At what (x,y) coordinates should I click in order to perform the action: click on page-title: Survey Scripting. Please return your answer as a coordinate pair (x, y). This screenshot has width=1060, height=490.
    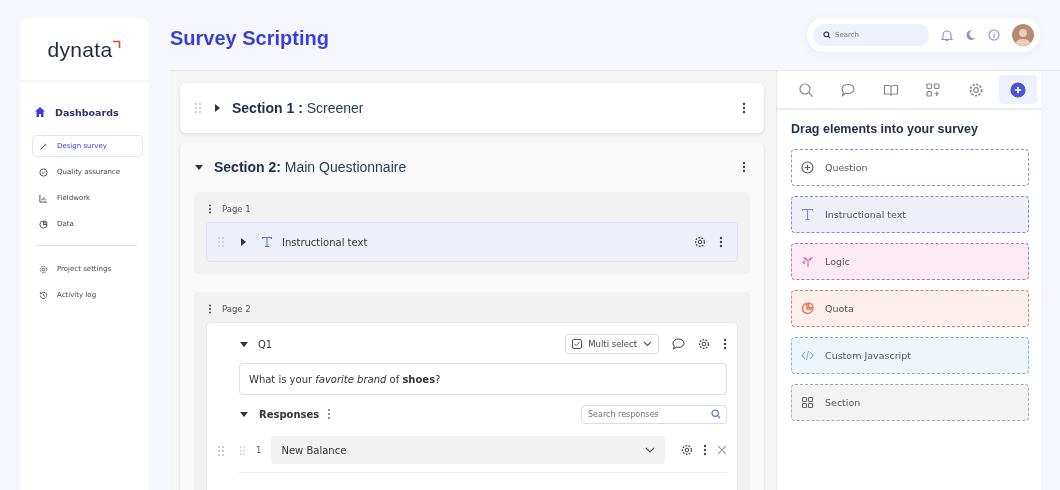
    Looking at the image, I should click on (249, 37).